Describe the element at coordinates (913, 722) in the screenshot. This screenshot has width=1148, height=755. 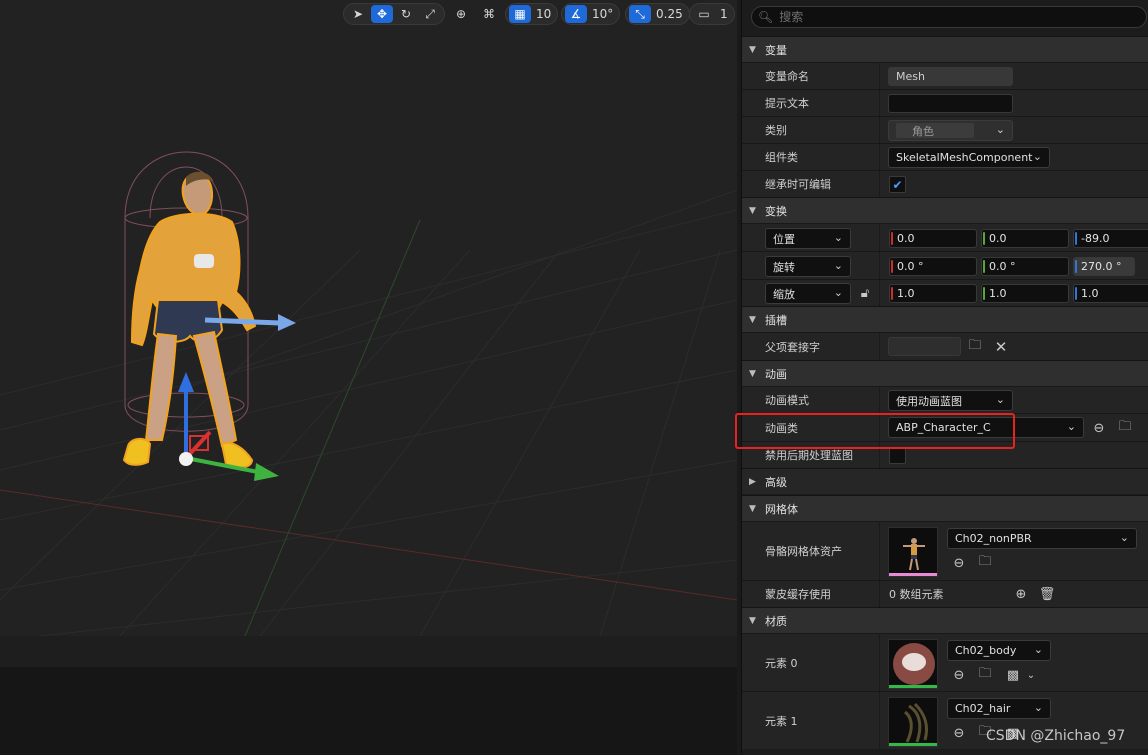
I see `material-1-thumbnail` at that location.